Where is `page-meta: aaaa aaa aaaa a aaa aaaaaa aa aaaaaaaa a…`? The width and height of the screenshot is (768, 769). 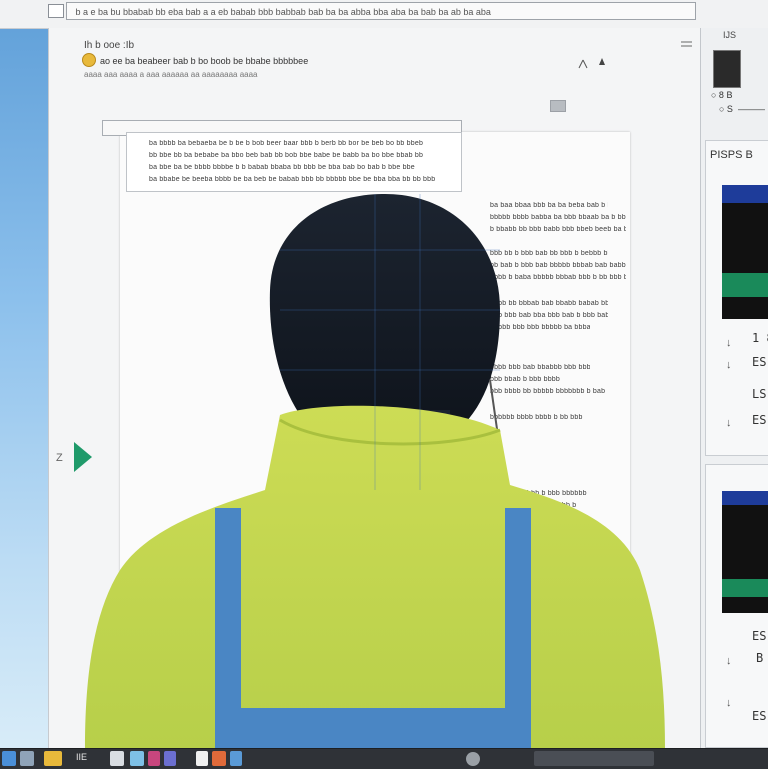 page-meta: aaaa aaa aaaa a aaa aaaaaa aa aaaaaaaa a… is located at coordinates (171, 74).